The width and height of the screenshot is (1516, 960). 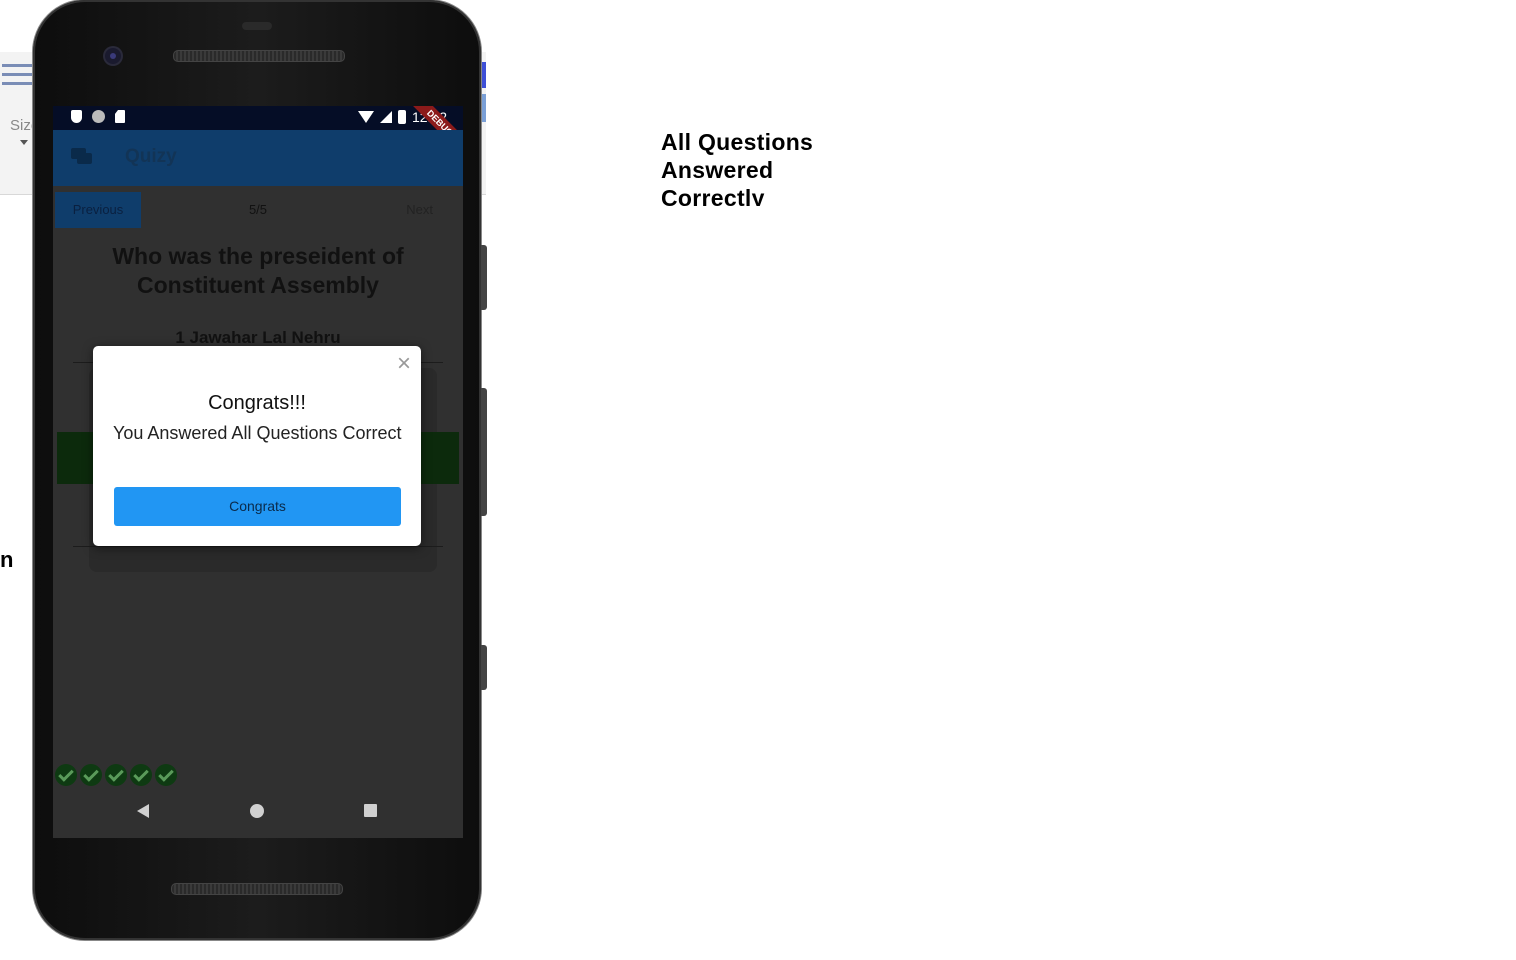 I want to click on question-counter: 5/5, so click(x=258, y=209).